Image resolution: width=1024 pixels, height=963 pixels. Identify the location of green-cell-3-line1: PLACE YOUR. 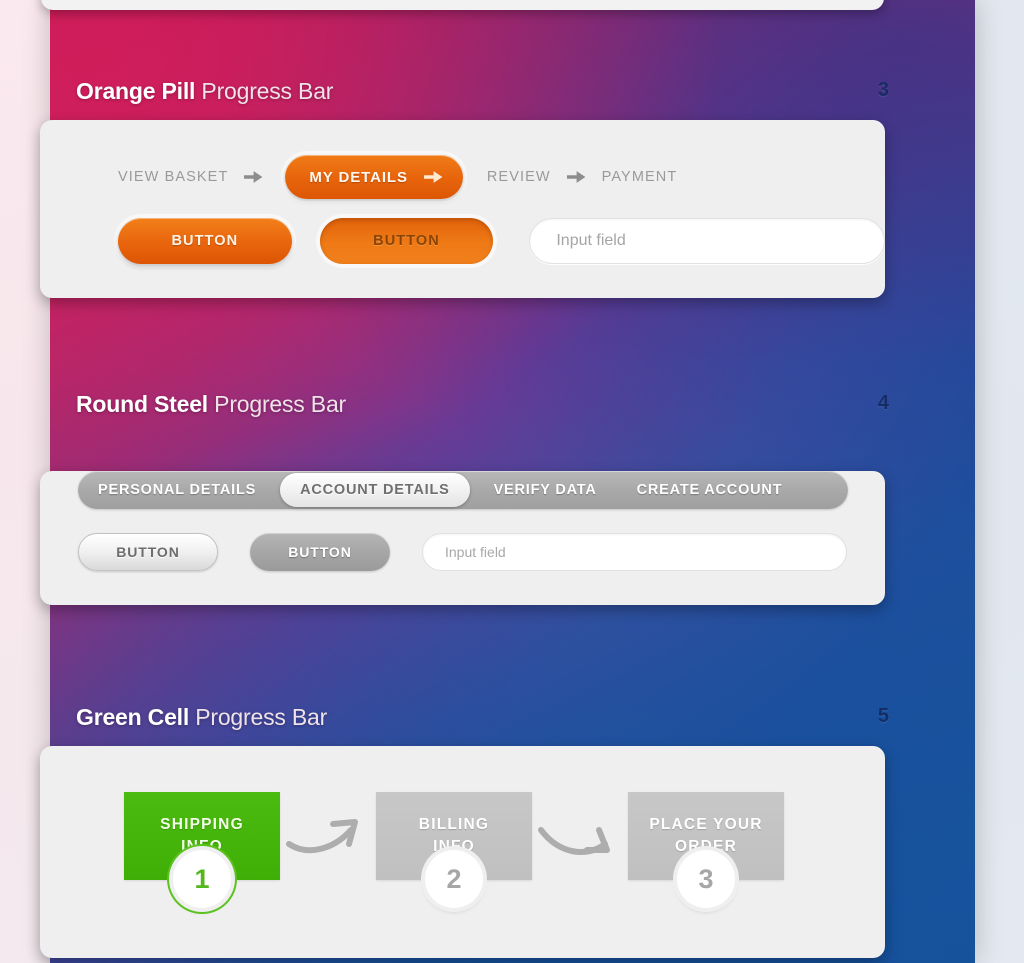
(706, 824).